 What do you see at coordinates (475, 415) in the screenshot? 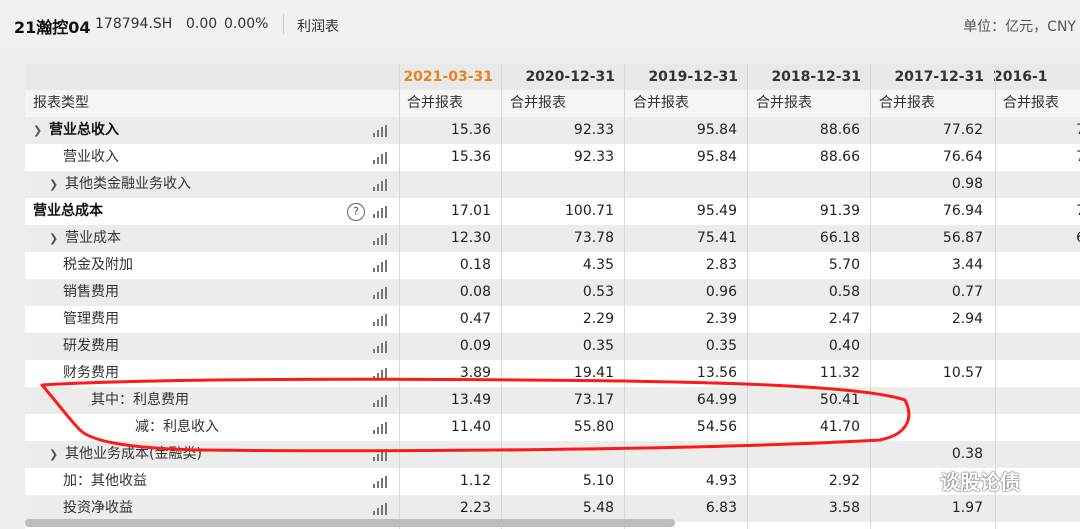
I see `red-annotation-loop` at bounding box center [475, 415].